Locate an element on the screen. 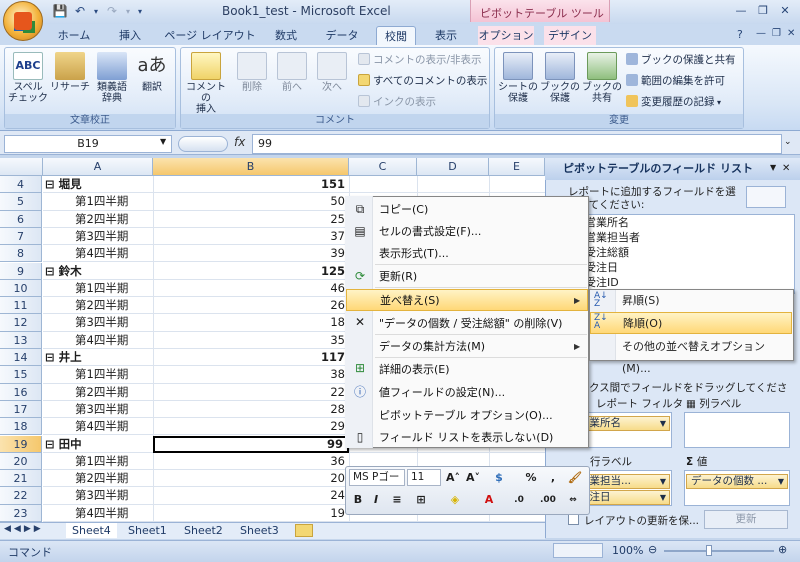 This screenshot has width=800, height=562. merge-icon: ⇔ is located at coordinates (573, 500).